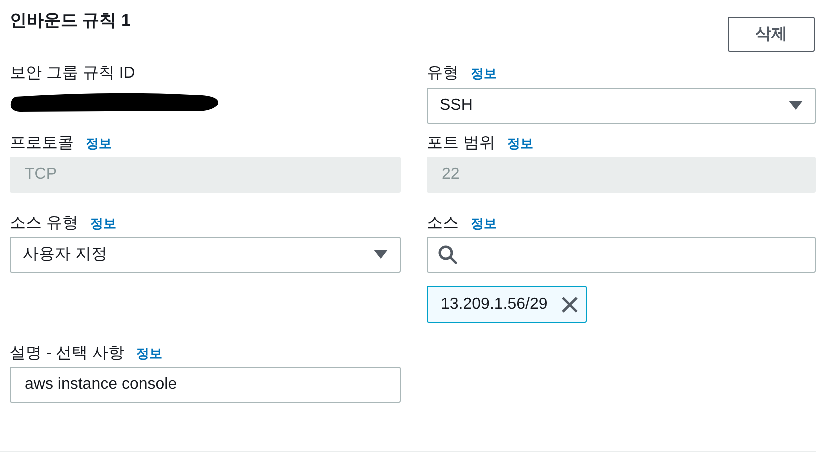 The image size is (837, 456). What do you see at coordinates (570, 304) in the screenshot?
I see `close-icon` at bounding box center [570, 304].